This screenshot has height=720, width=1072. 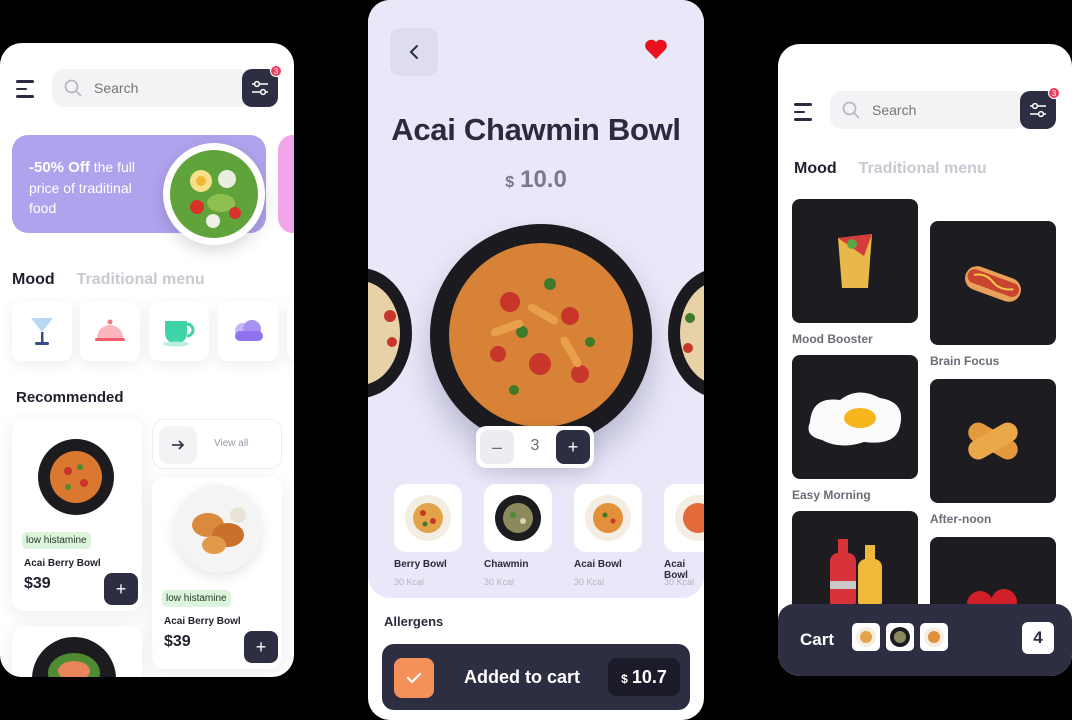 I want to click on check-icon, so click(x=414, y=678).